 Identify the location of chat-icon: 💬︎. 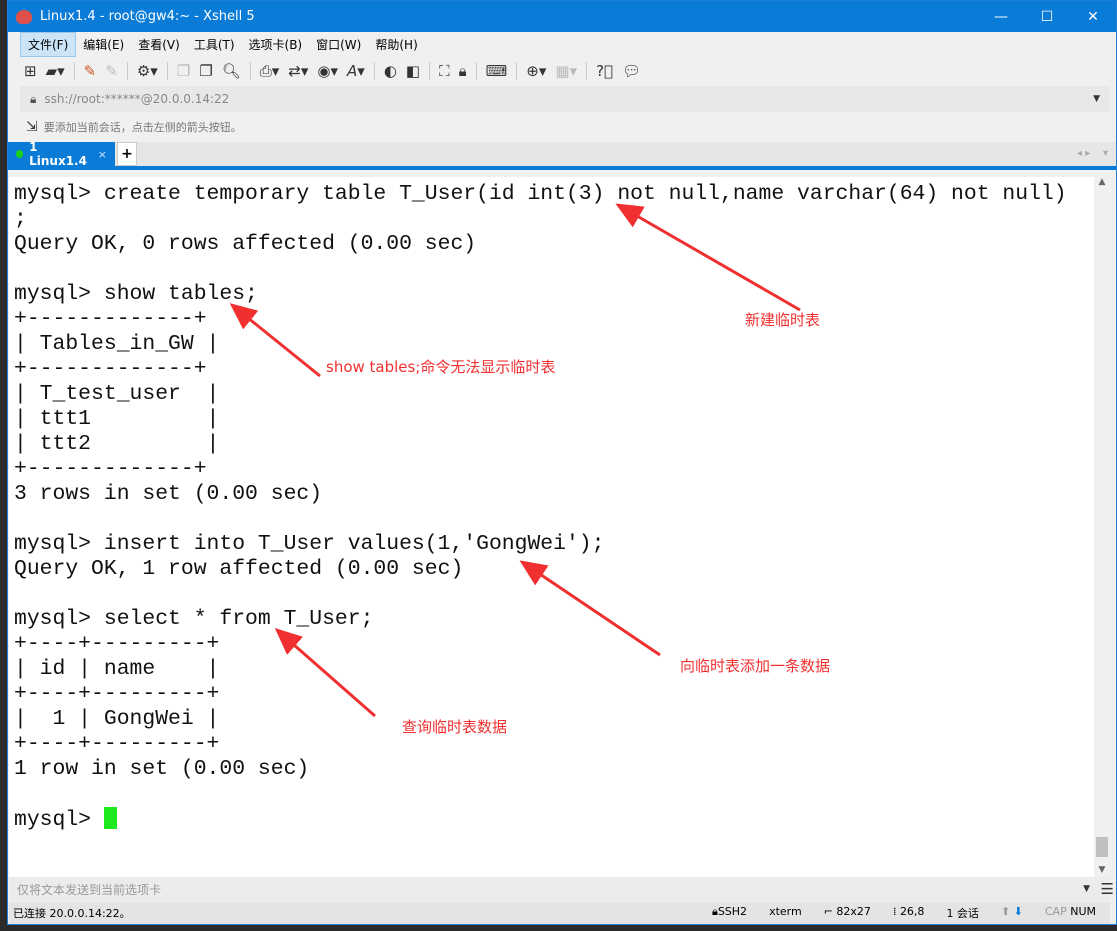
(631, 71).